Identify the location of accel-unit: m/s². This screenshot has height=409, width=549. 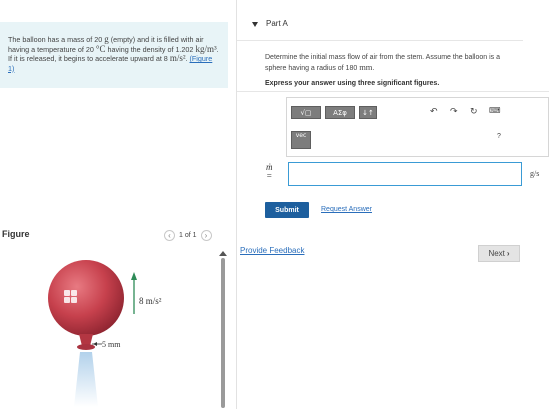
(177, 58).